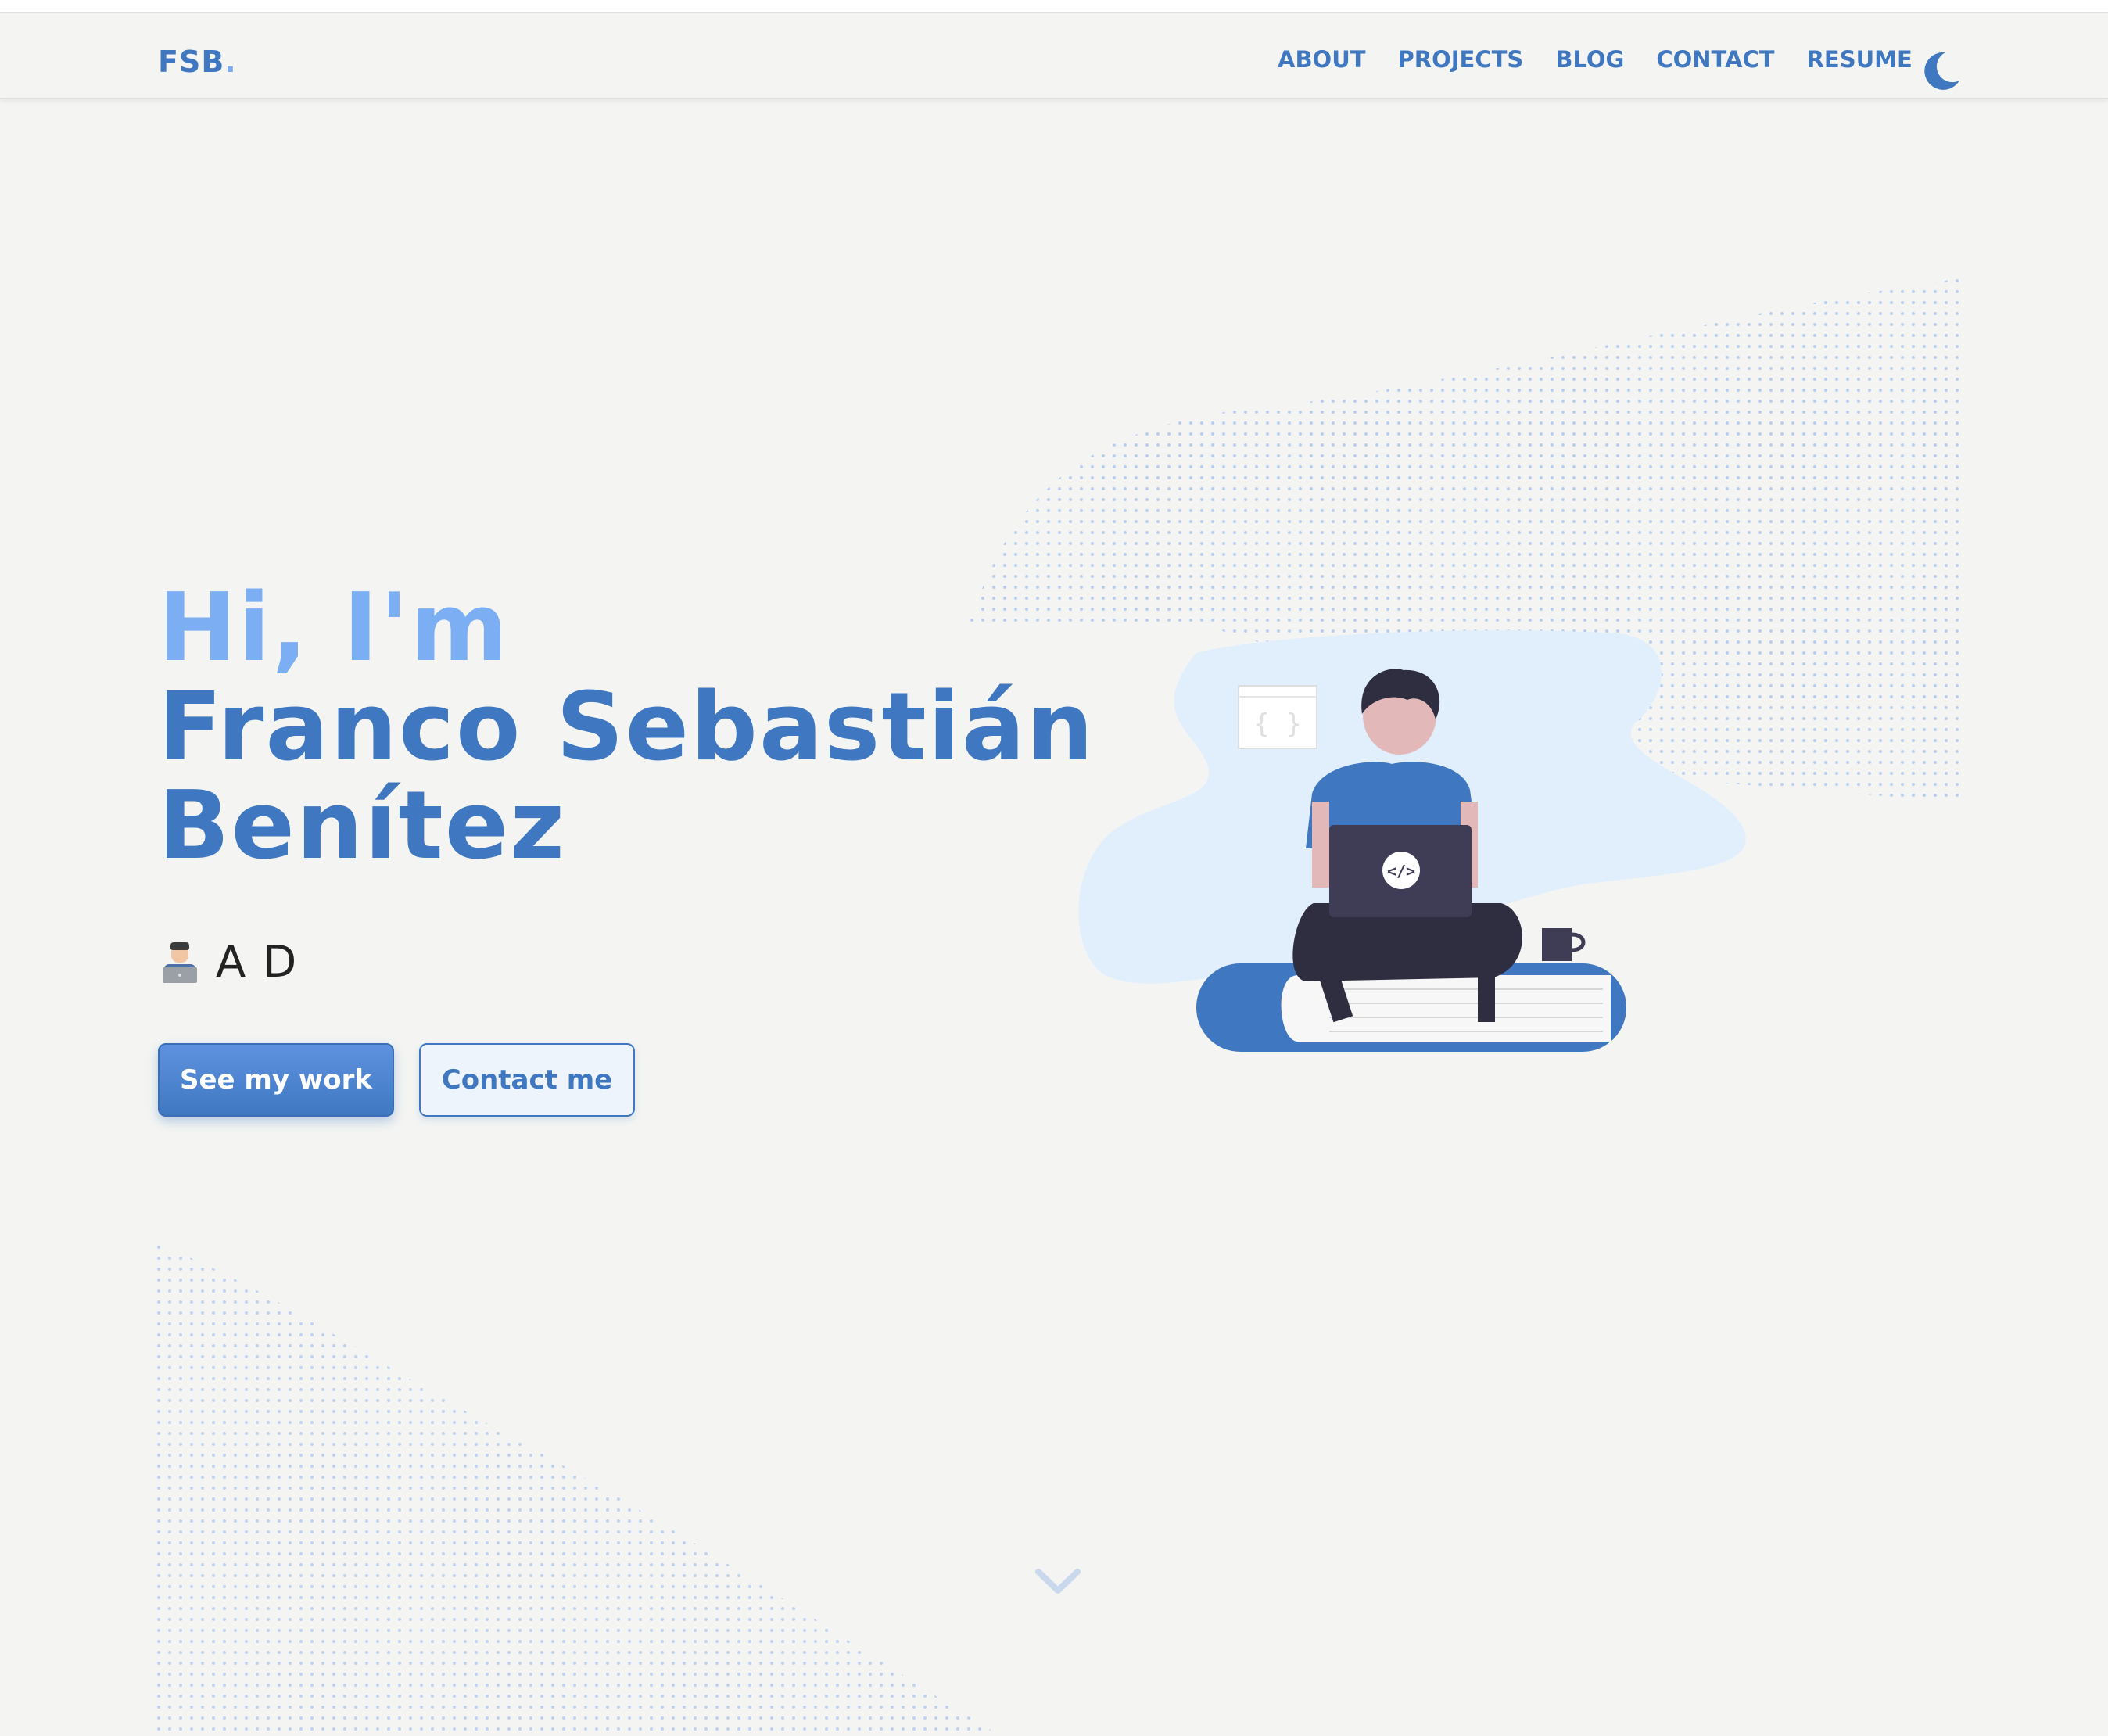 The height and width of the screenshot is (1736, 2108). I want to click on navbar: FSB. ABOUT PROJECTS BLOG CONTACT RESUME, so click(1054, 56).